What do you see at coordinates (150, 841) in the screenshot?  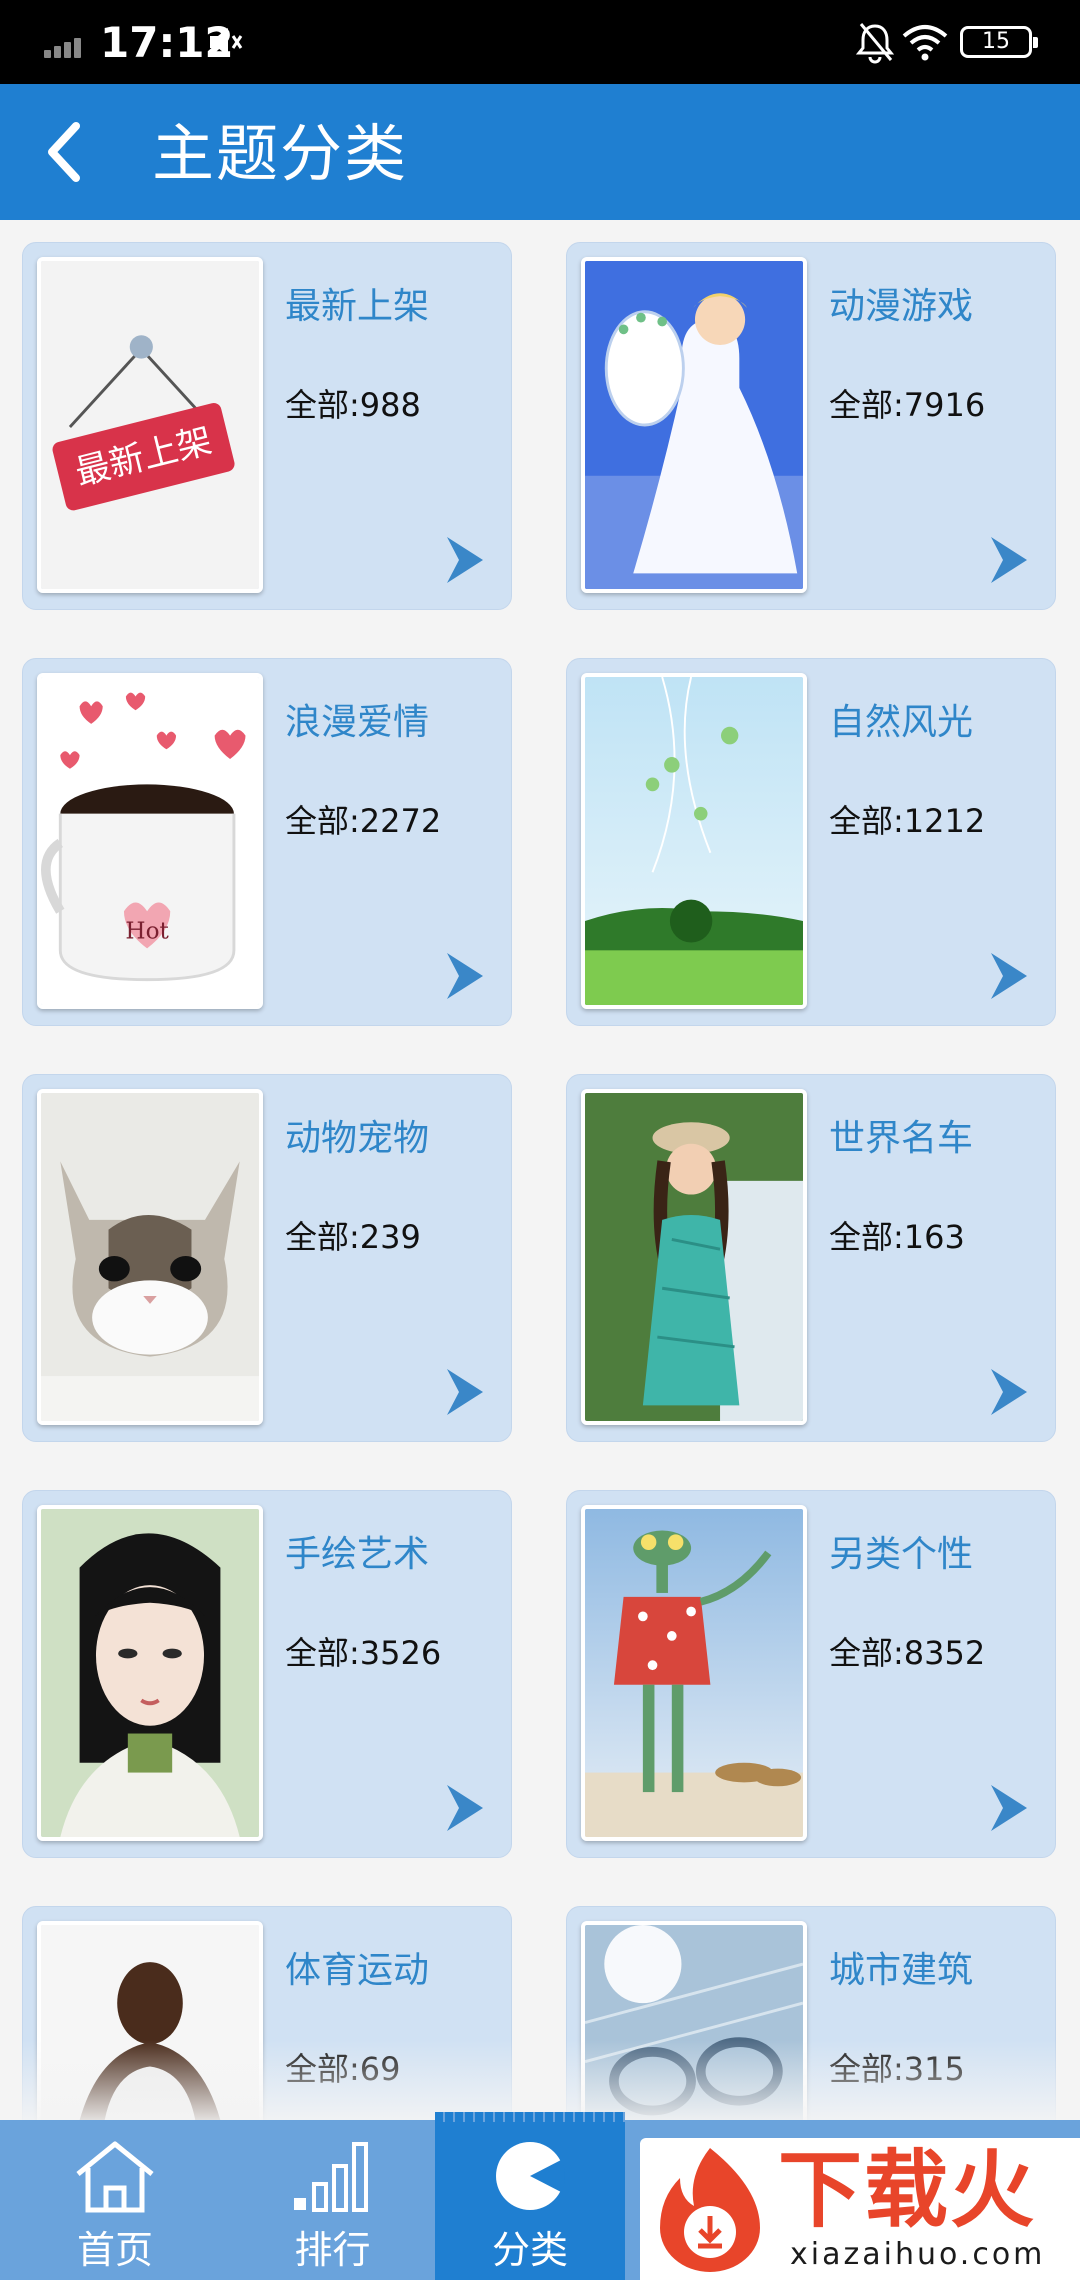 I see `category-thumbnail: Hot` at bounding box center [150, 841].